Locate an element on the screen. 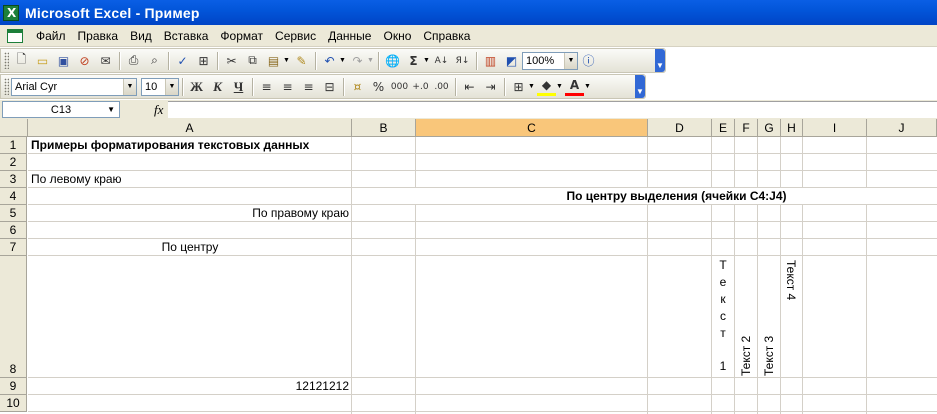 The width and height of the screenshot is (937, 414). merge-center-icon: ⊟ is located at coordinates (329, 86).